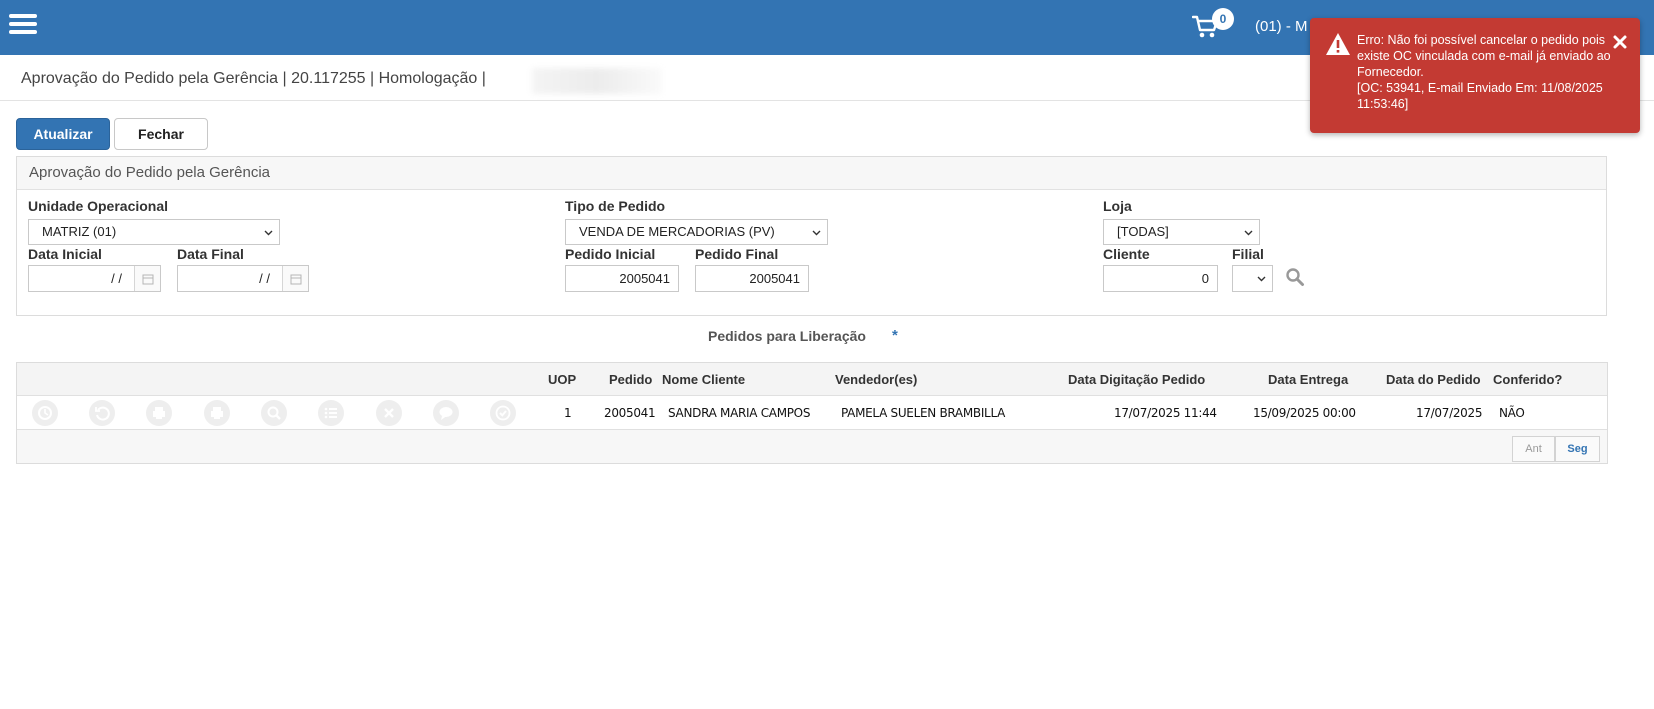  I want to click on pedido-final-input: 2005041, so click(752, 278).